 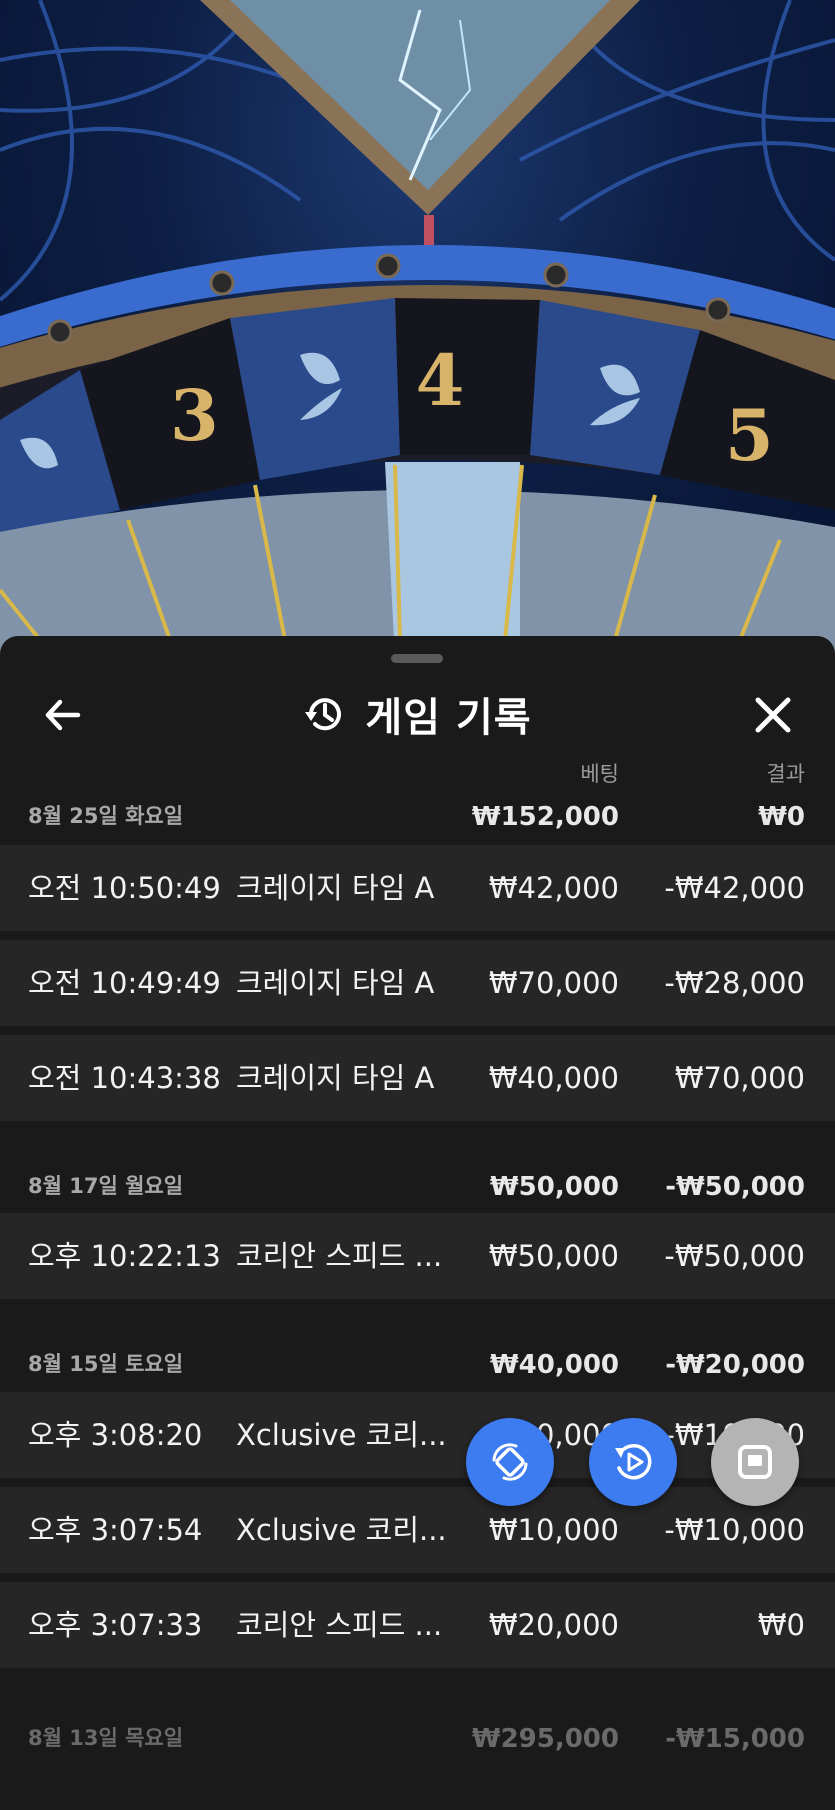 What do you see at coordinates (734, 983) in the screenshot?
I see `row-result: -₩28,000` at bounding box center [734, 983].